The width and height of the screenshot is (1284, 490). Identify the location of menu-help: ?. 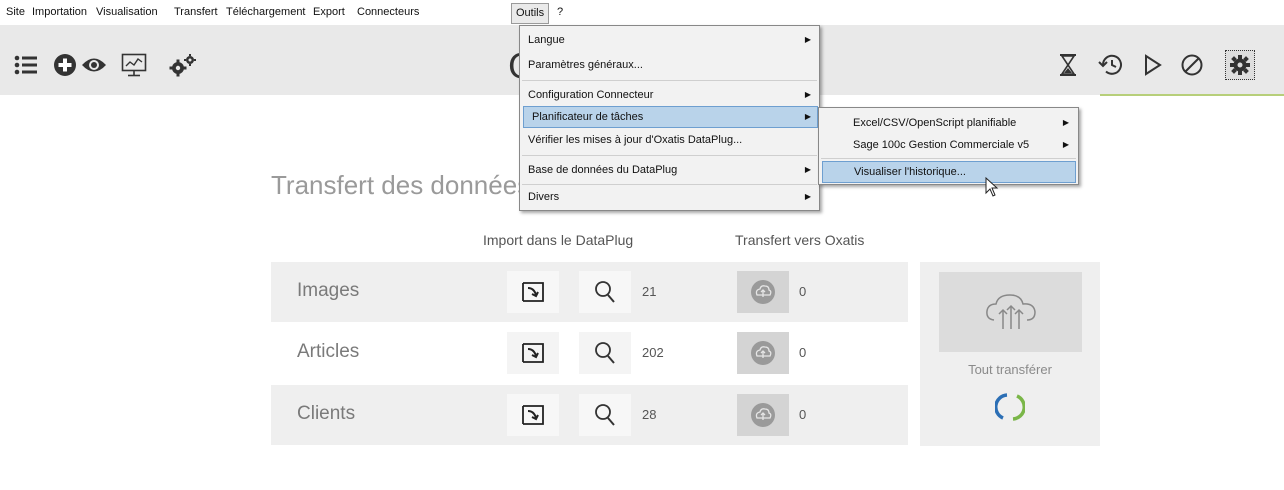
(560, 12).